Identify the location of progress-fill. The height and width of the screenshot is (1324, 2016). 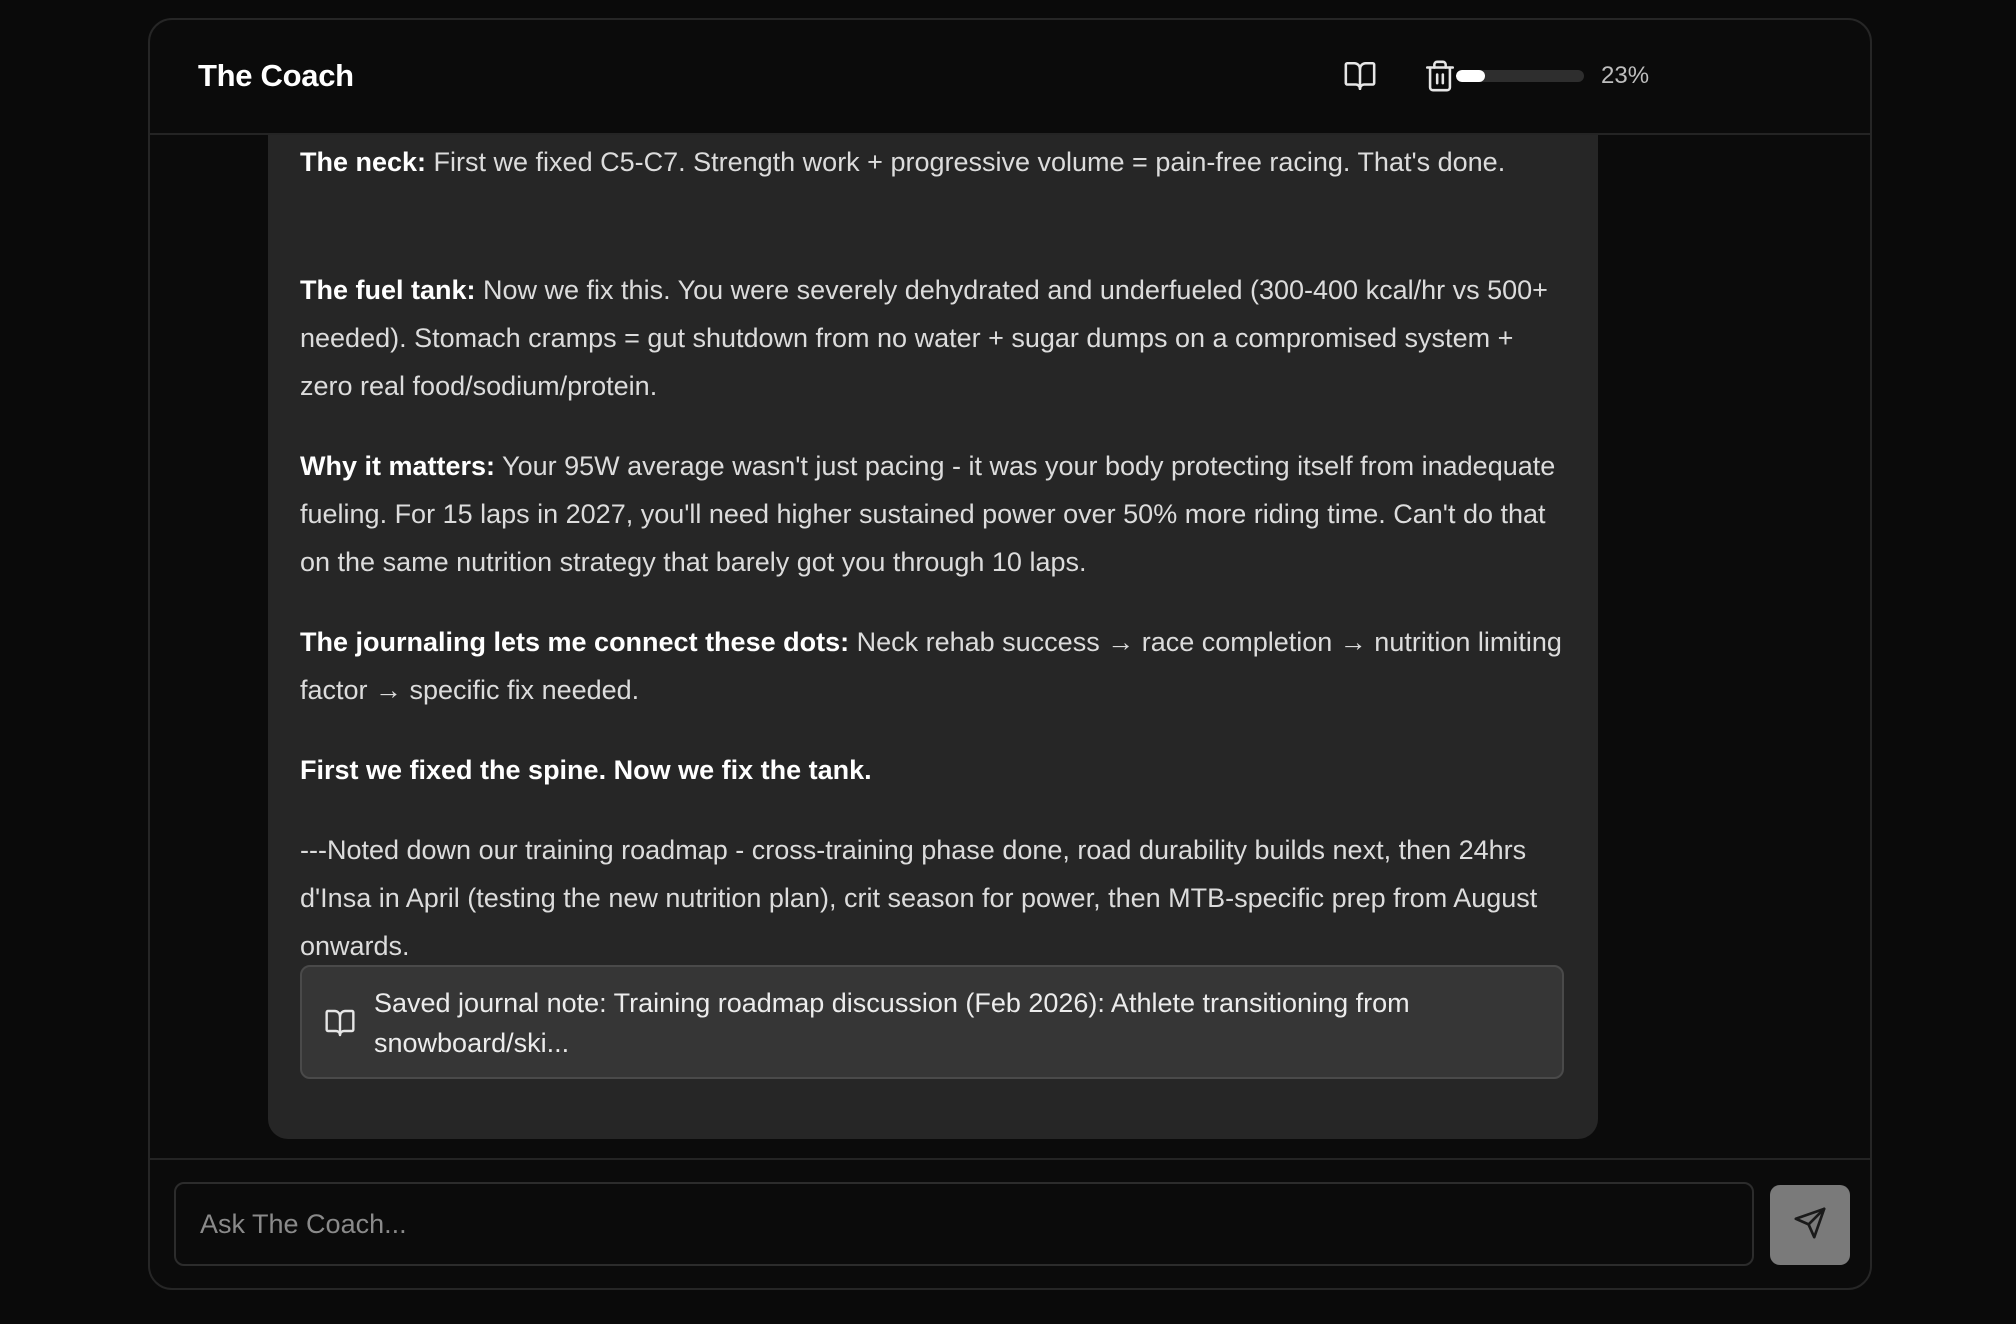
(1471, 76).